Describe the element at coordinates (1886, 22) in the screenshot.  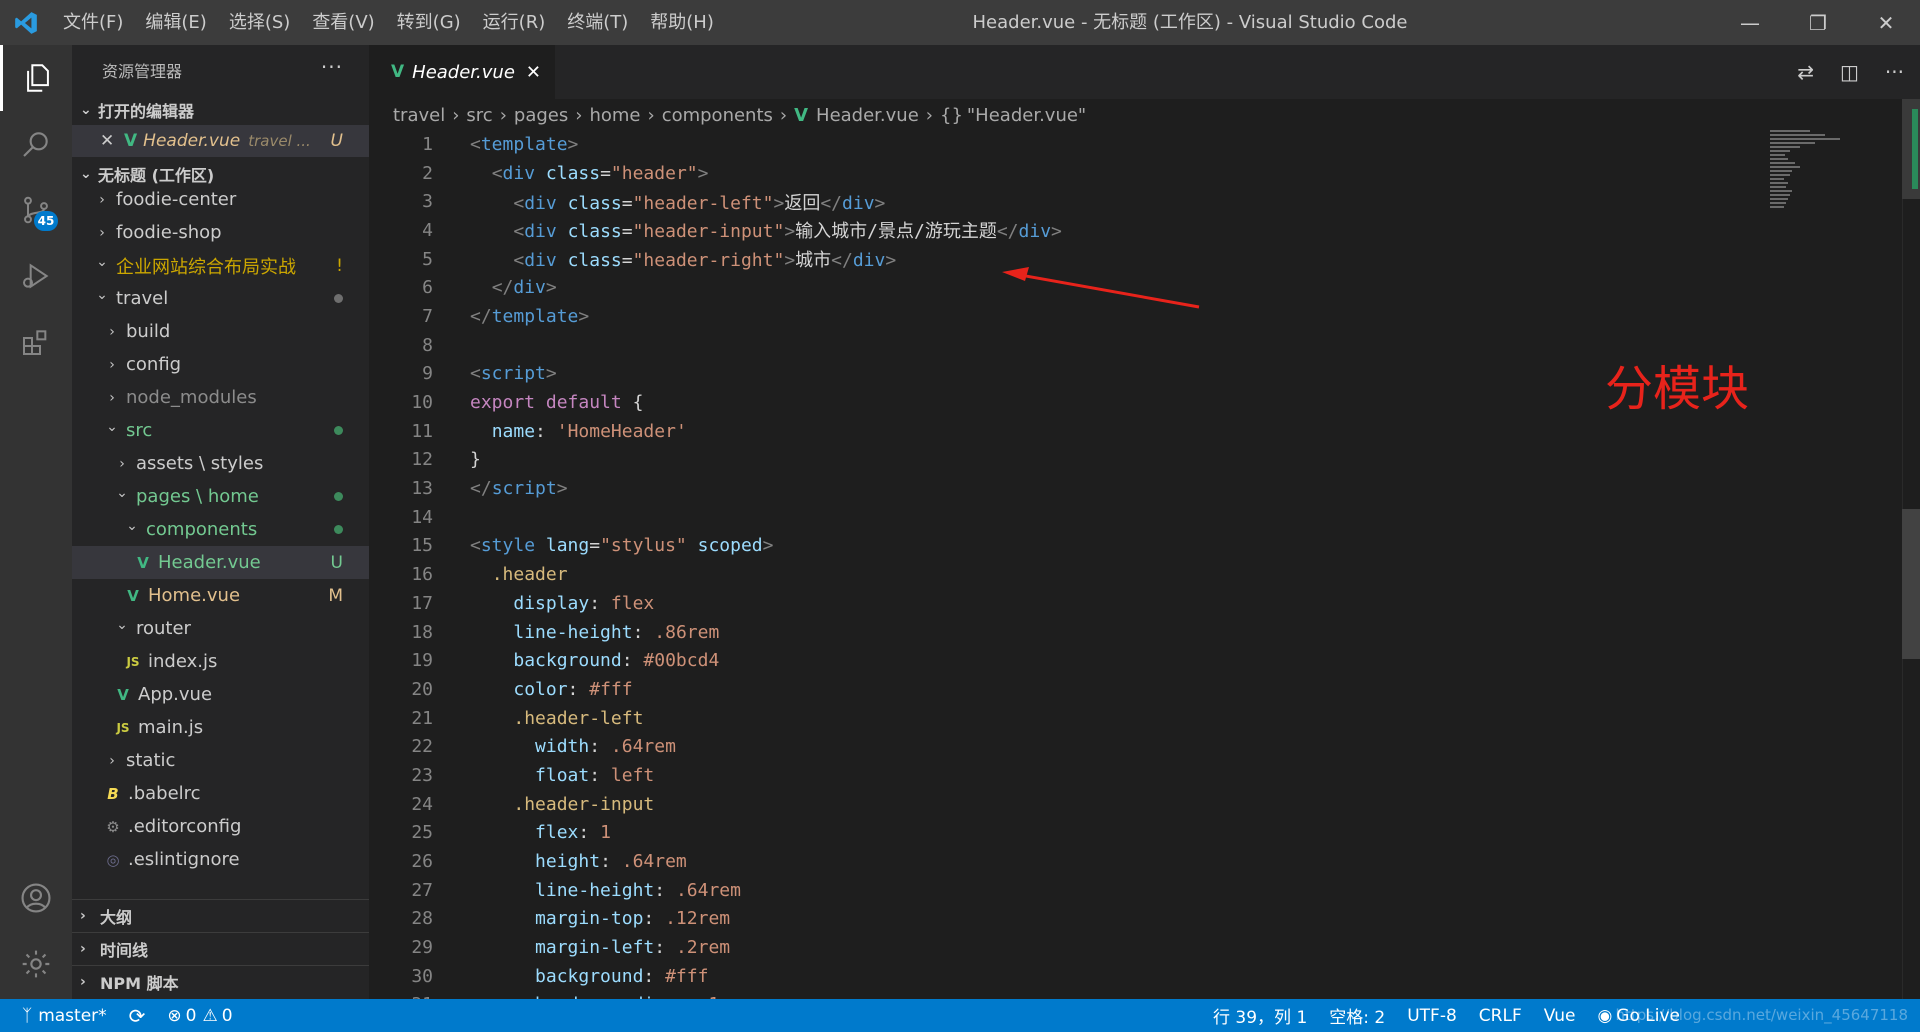
I see `close-window-button: ✕` at that location.